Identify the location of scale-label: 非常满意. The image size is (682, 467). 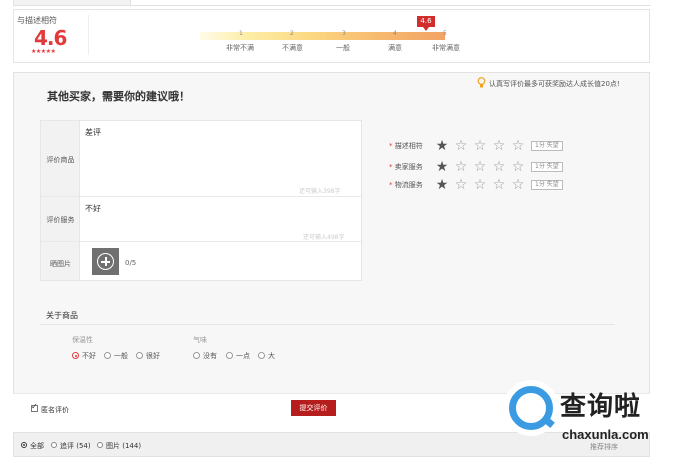
(446, 48).